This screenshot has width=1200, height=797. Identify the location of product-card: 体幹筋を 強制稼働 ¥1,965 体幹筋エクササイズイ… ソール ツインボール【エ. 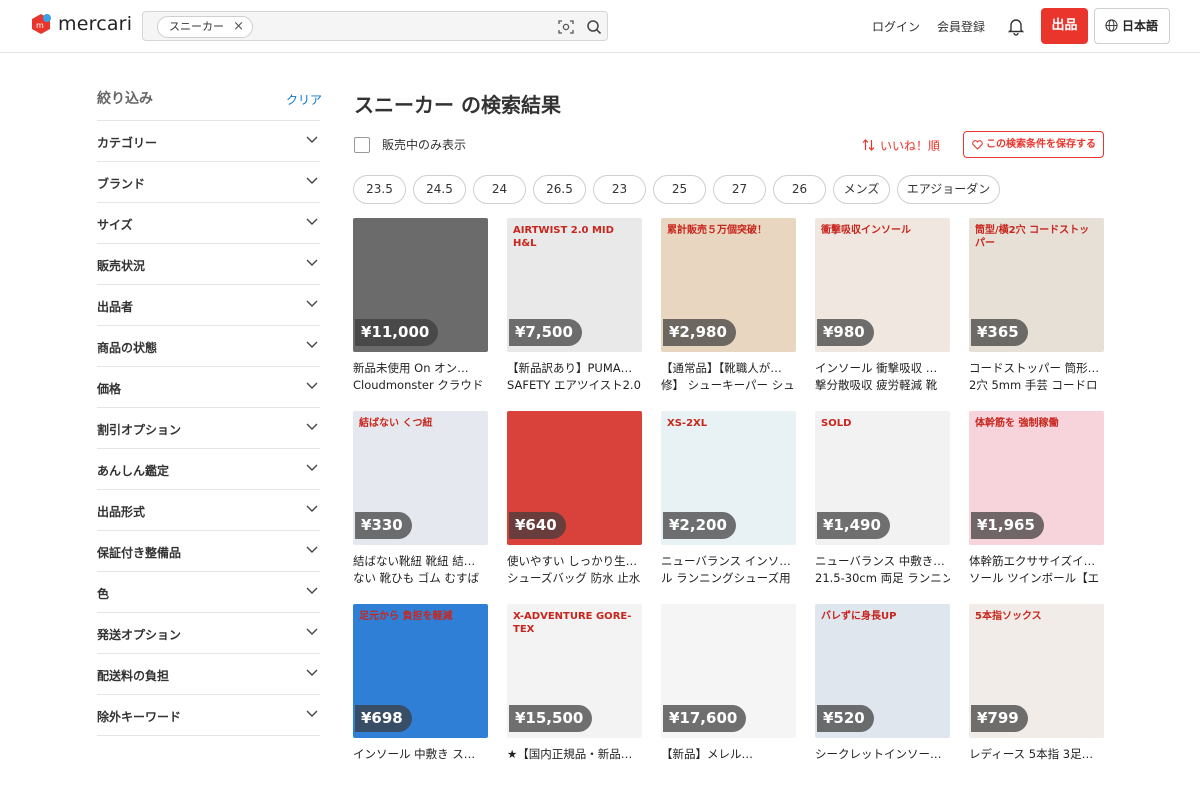
(1036, 507).